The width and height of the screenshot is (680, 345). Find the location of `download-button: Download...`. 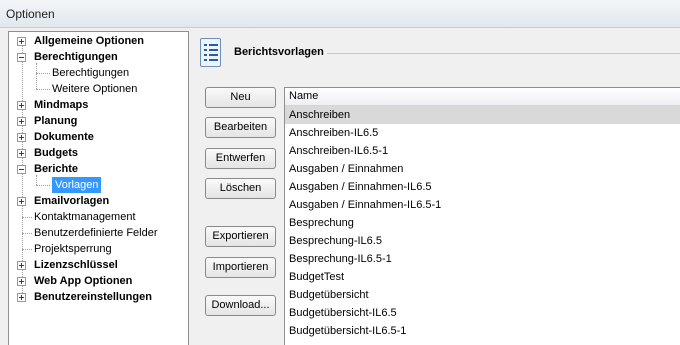

download-button: Download... is located at coordinates (240, 305).